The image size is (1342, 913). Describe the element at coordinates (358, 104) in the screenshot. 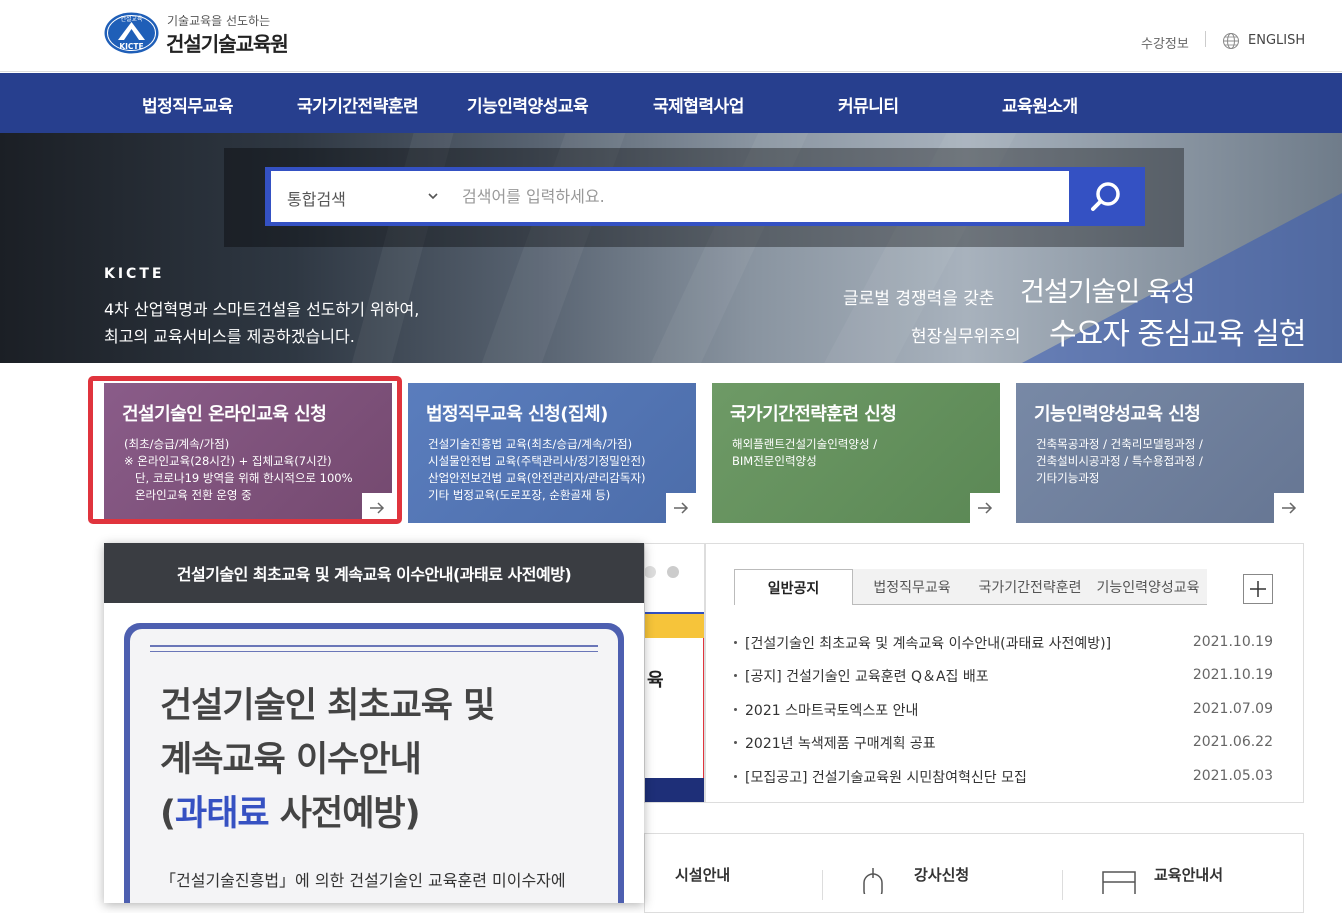

I see `nav-item-national-strategic: 국가기간전략훈련` at that location.